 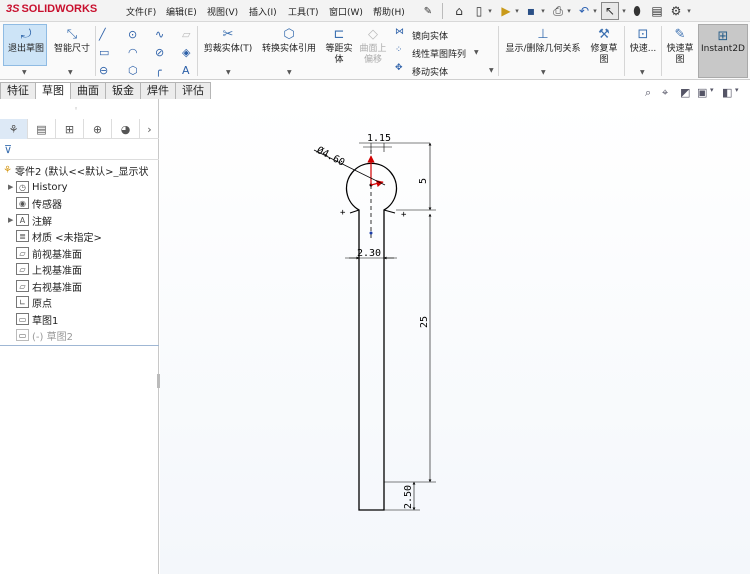 I want to click on zoom-area-icon: ⌖, so click(x=665, y=93).